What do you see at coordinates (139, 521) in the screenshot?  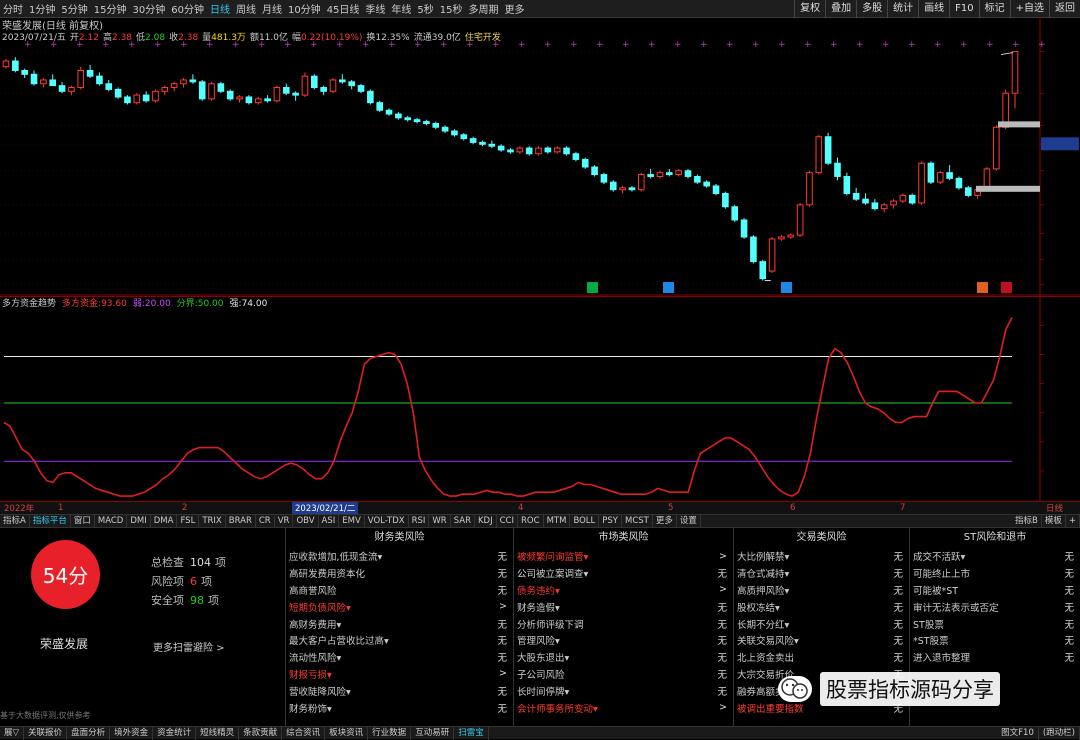 I see `indicator-tab: DMI` at bounding box center [139, 521].